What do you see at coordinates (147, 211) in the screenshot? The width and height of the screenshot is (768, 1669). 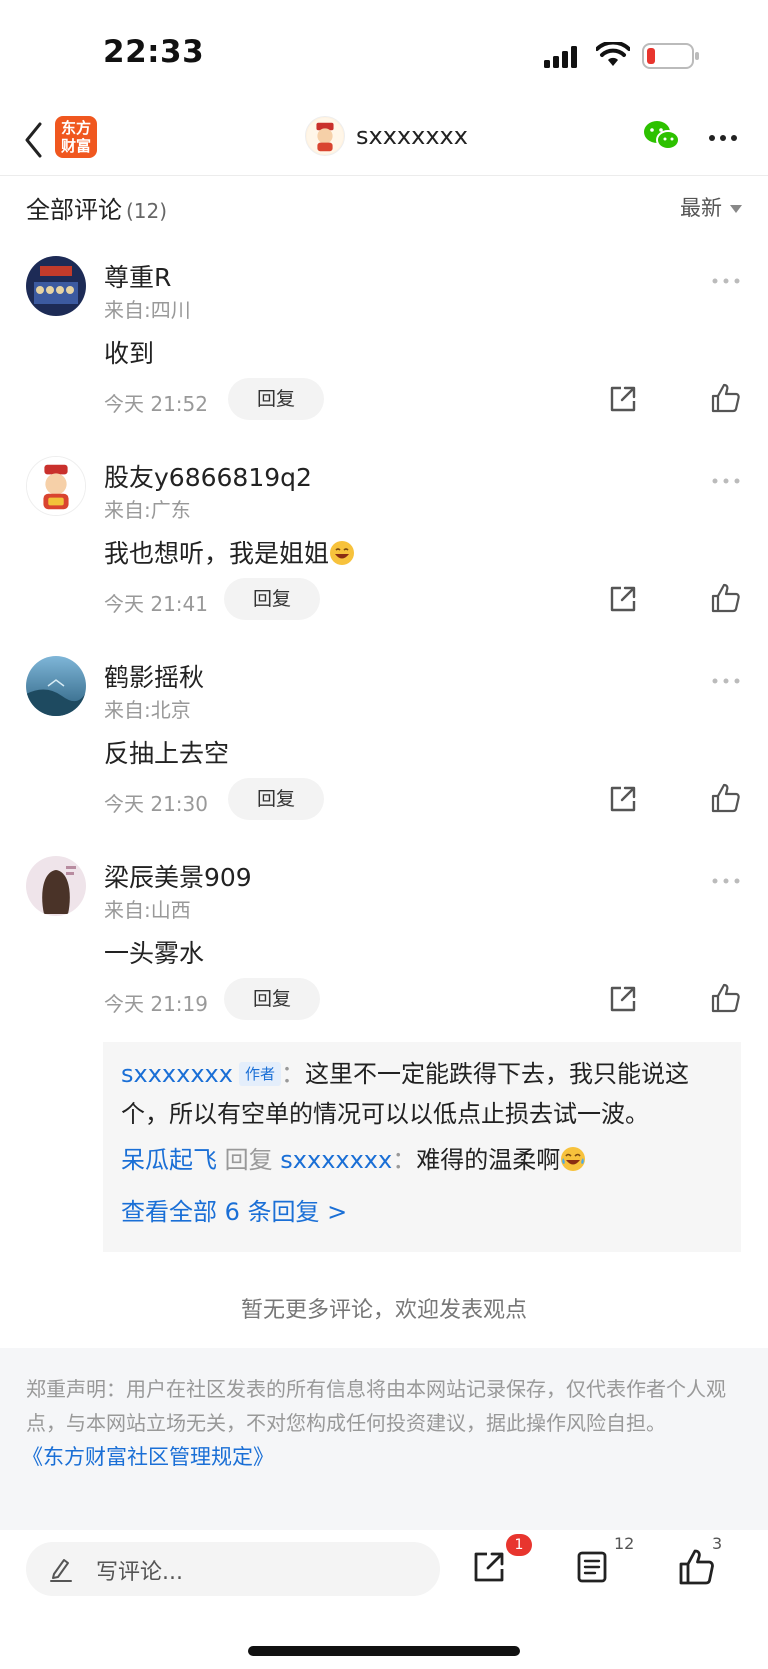 I see `comments-count: (12)` at bounding box center [147, 211].